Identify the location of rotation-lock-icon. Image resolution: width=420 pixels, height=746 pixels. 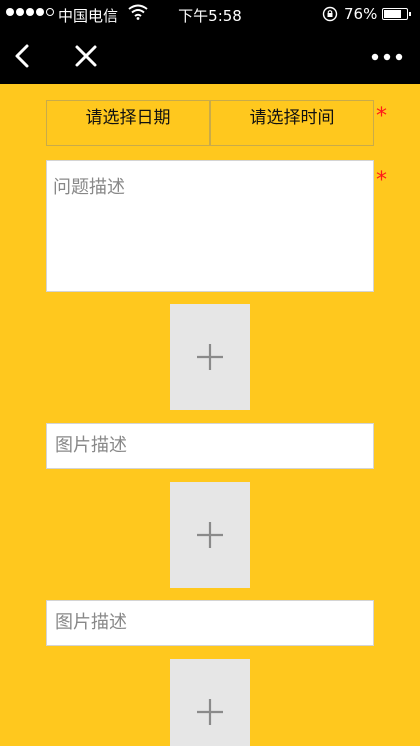
(330, 14).